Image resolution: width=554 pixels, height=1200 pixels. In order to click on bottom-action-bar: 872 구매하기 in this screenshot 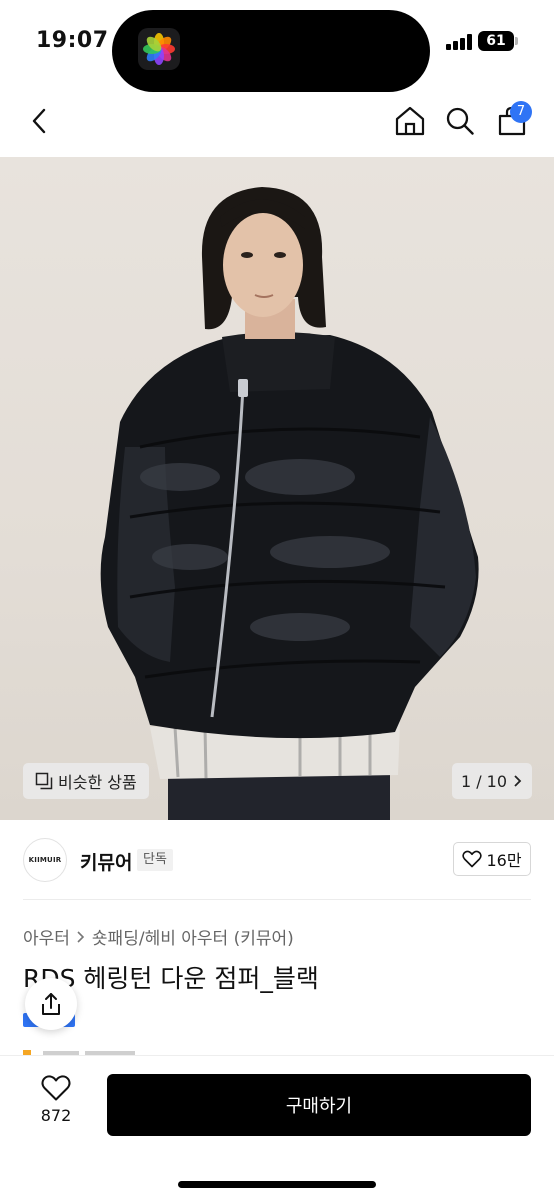, I will do `click(277, 1127)`.